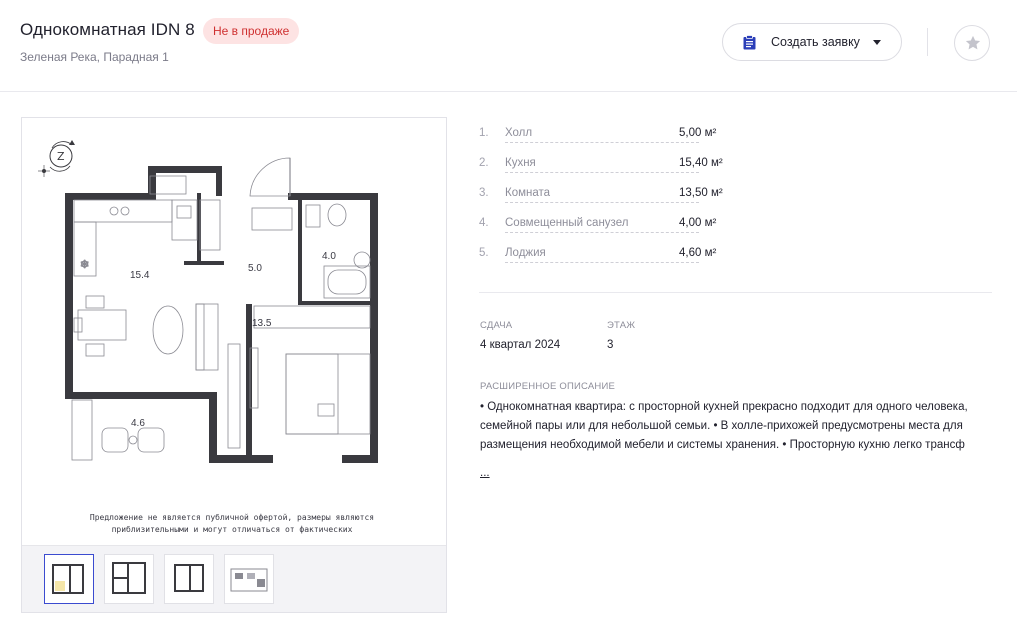  Describe the element at coordinates (701, 193) in the screenshot. I see `room-area: 13,50 м²` at that location.